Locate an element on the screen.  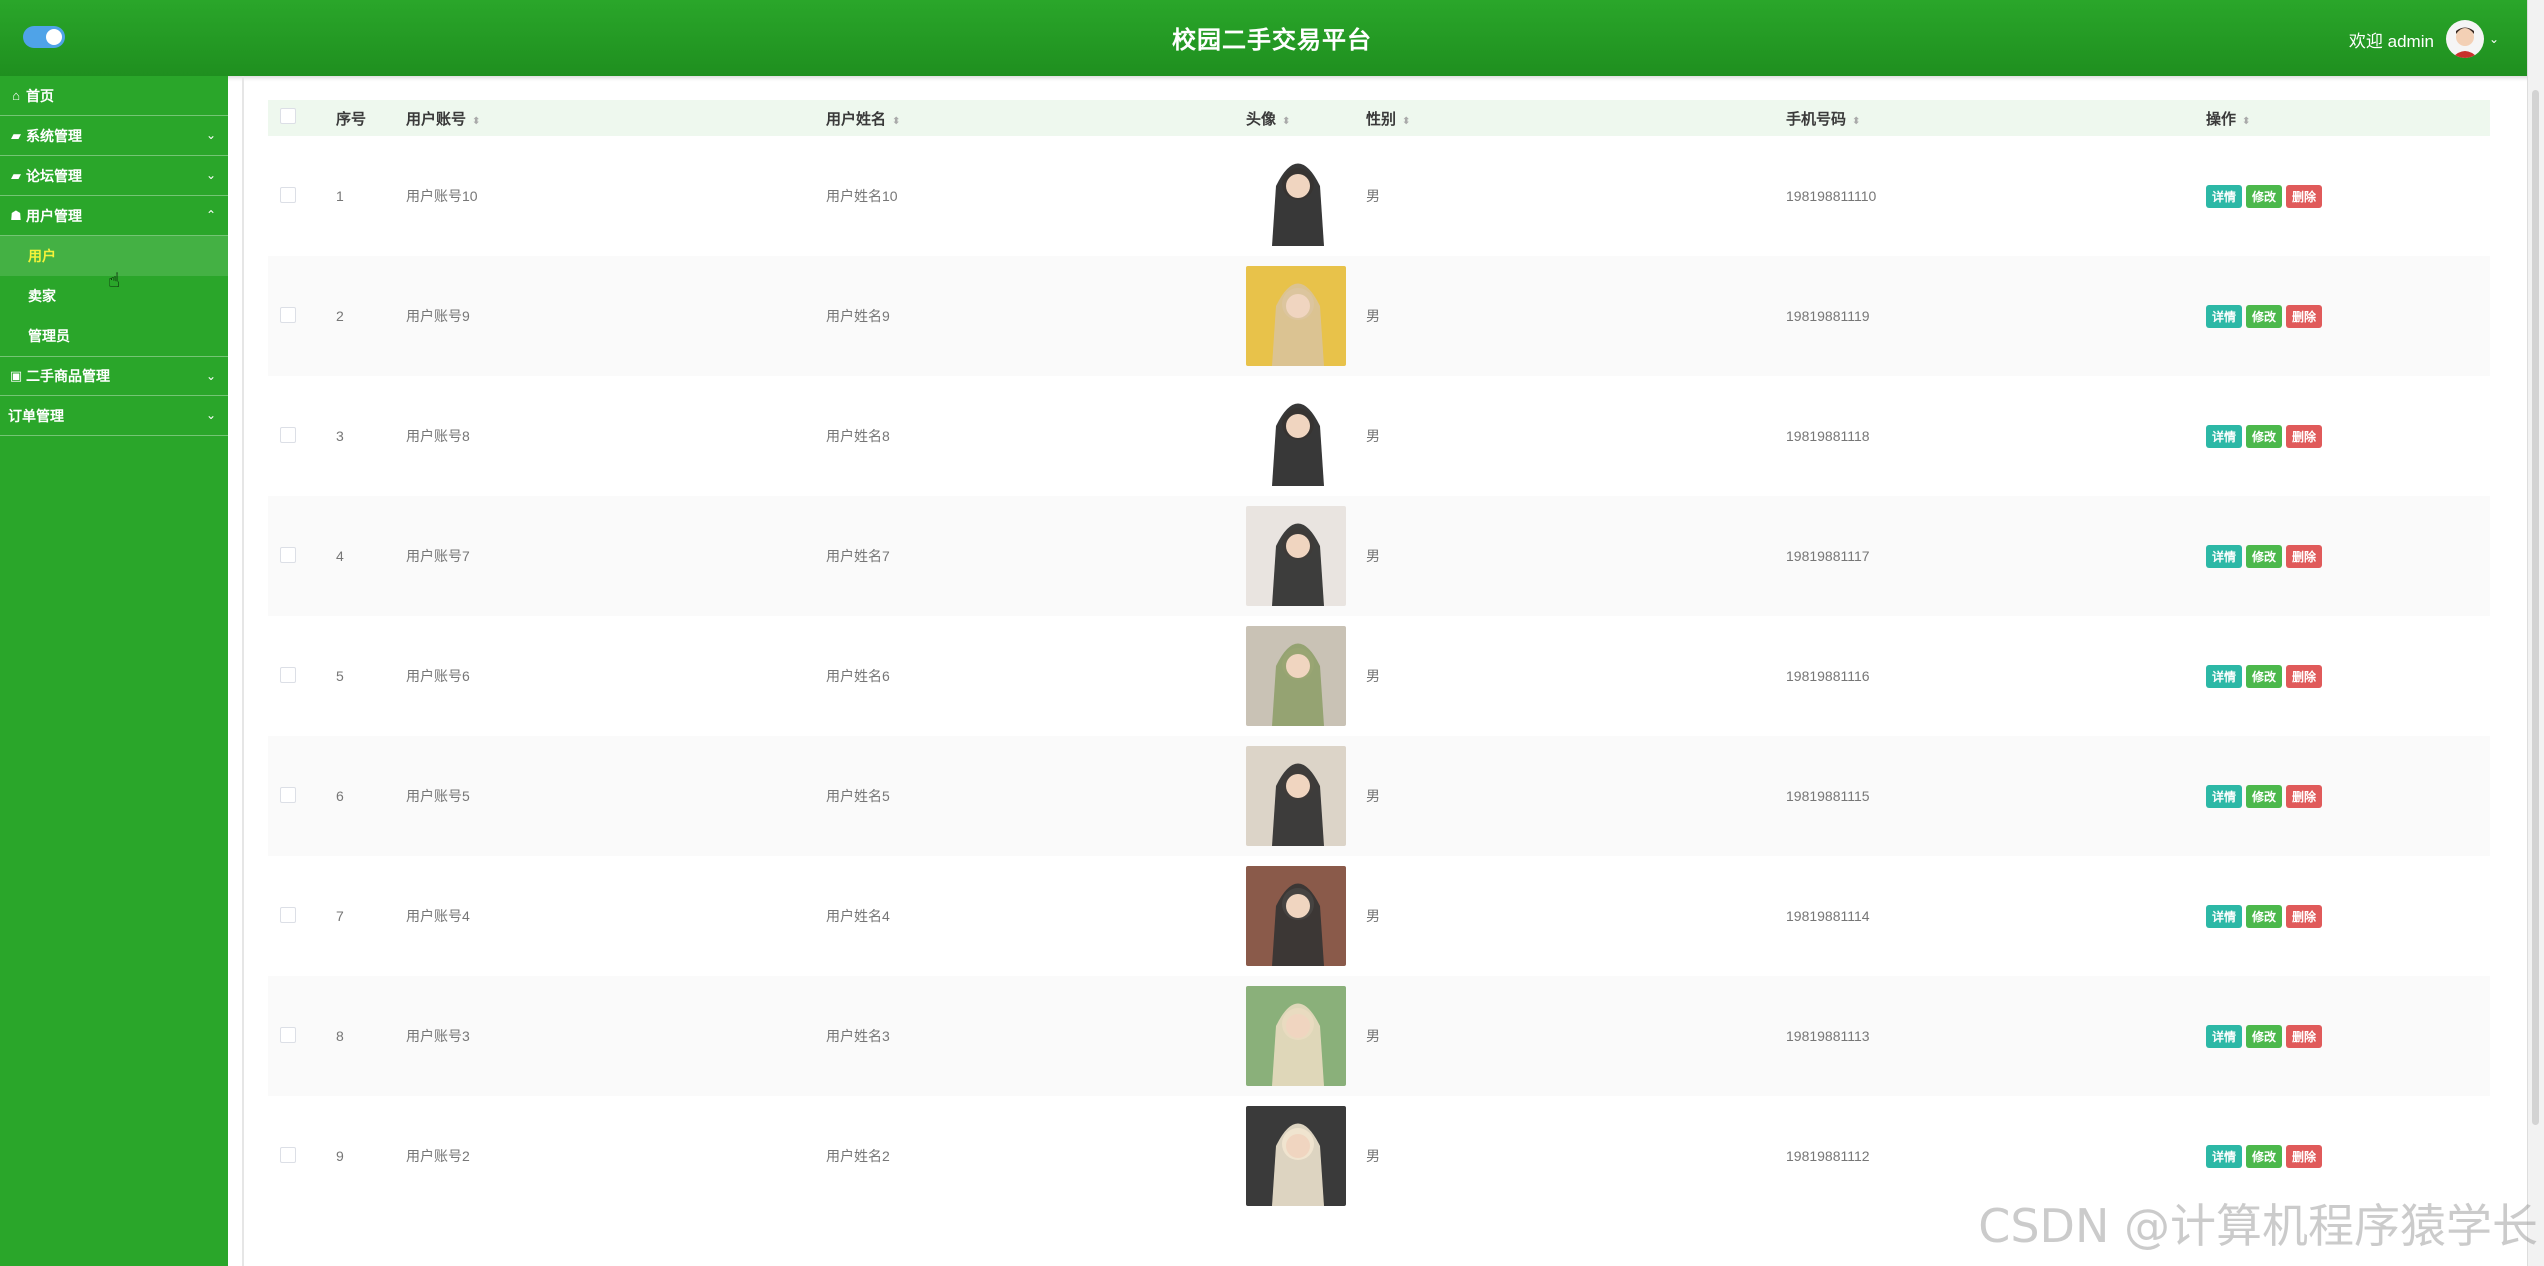
row-account: 用户账号6 is located at coordinates (438, 676).